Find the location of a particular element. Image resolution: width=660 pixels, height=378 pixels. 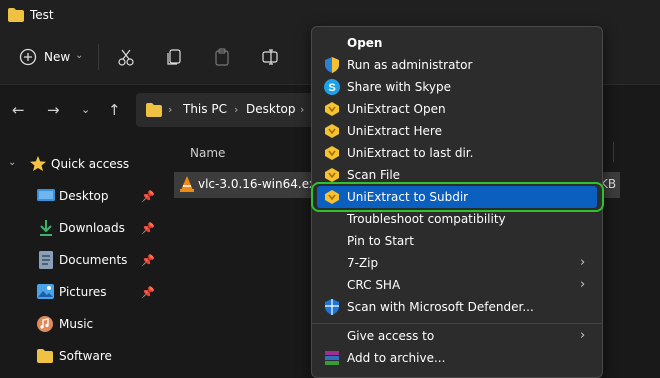

address-bar: › This PC › Desktop › T is located at coordinates (227, 110).